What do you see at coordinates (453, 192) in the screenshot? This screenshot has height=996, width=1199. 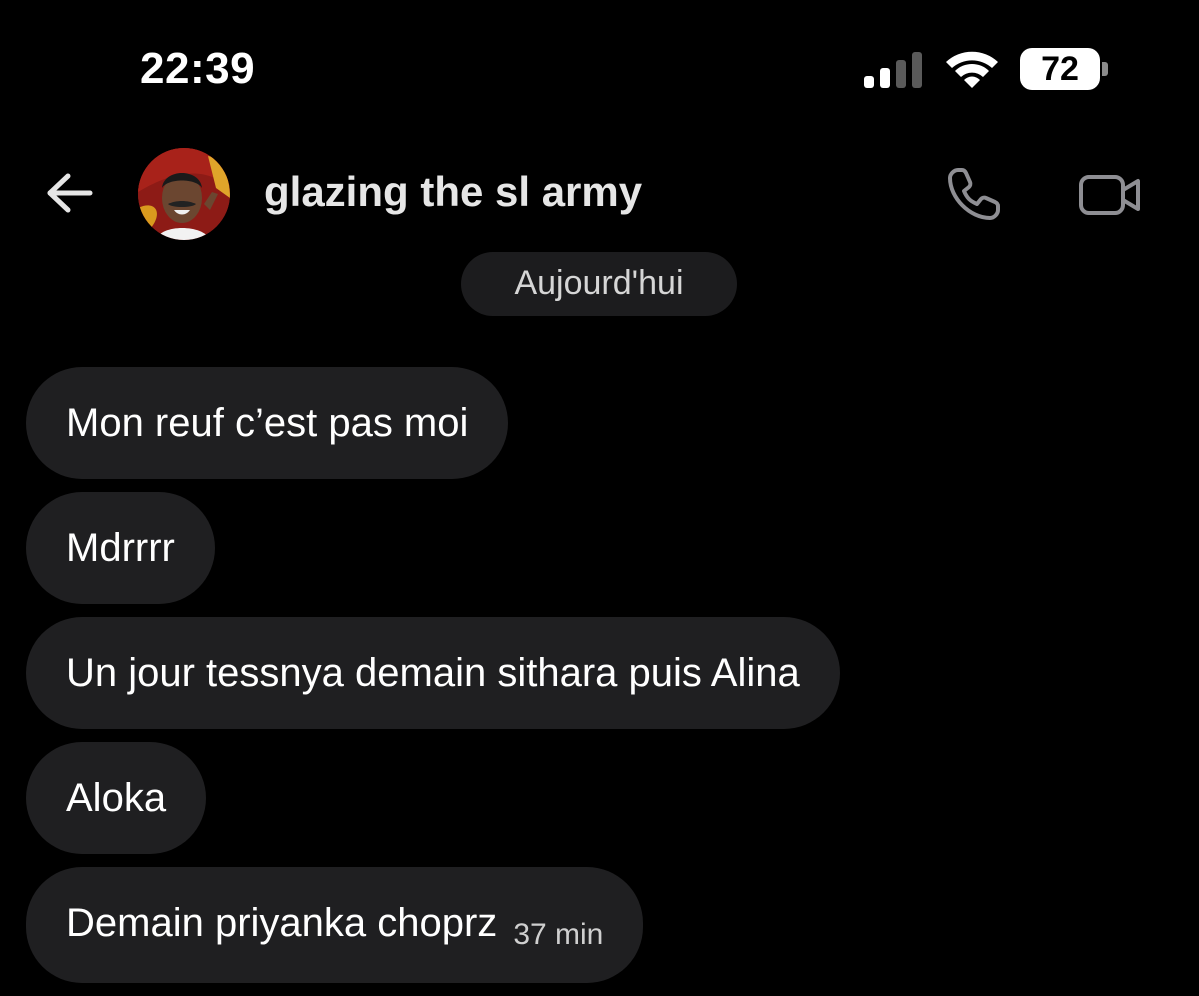 I see `chat-title: glazing the sl army` at bounding box center [453, 192].